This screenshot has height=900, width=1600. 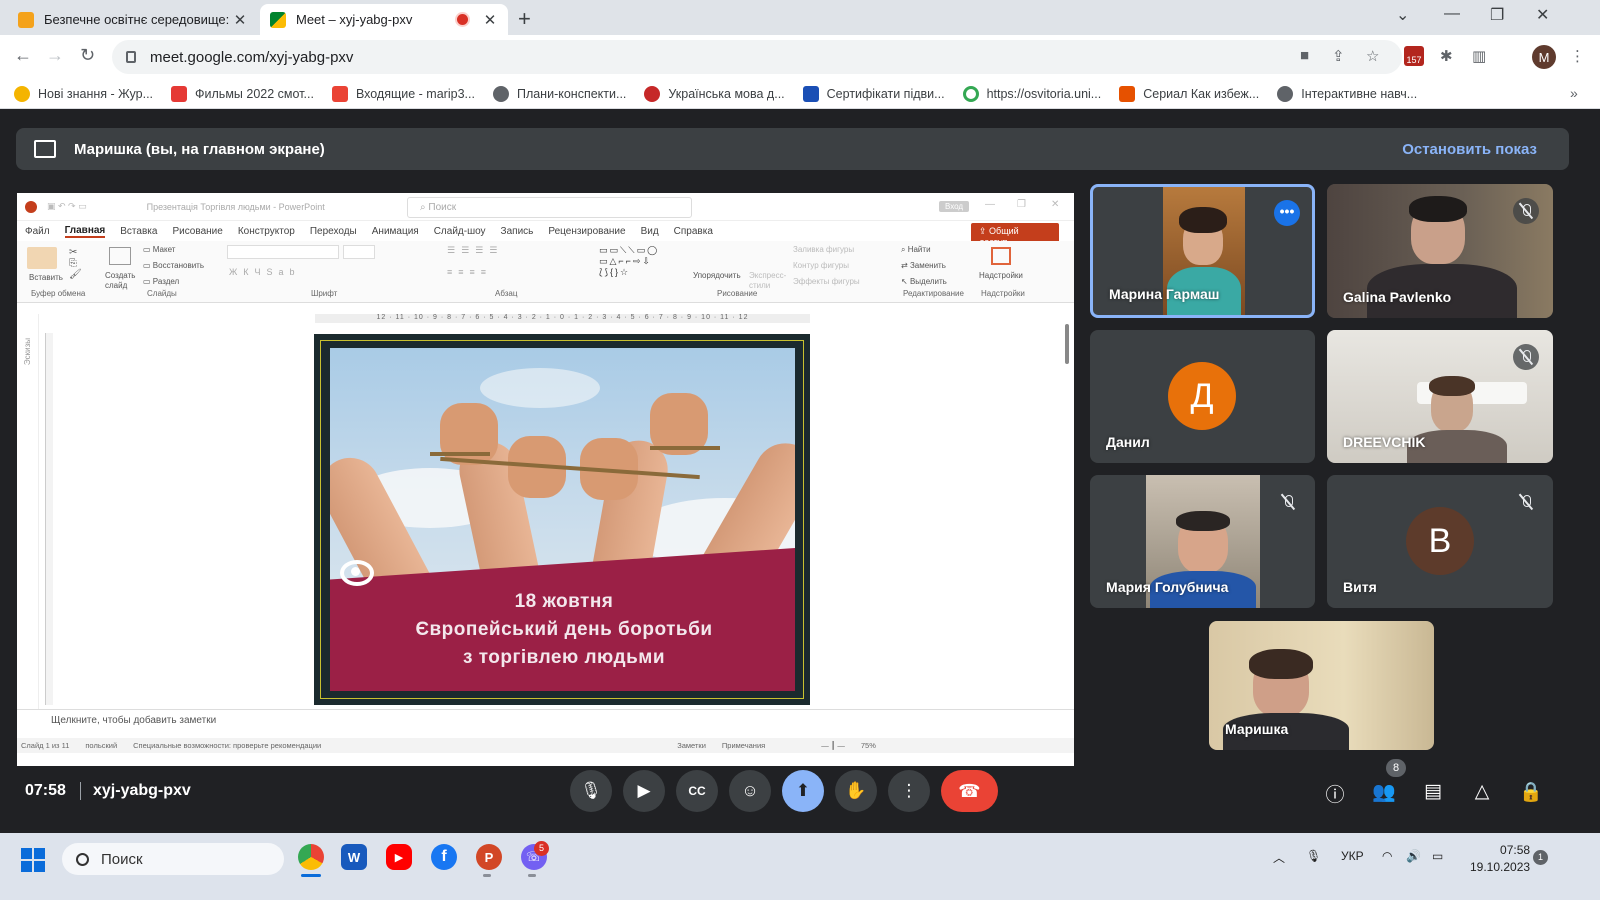 I want to click on powerpoint-search-input: ⌕ Поиск, so click(x=549, y=207).